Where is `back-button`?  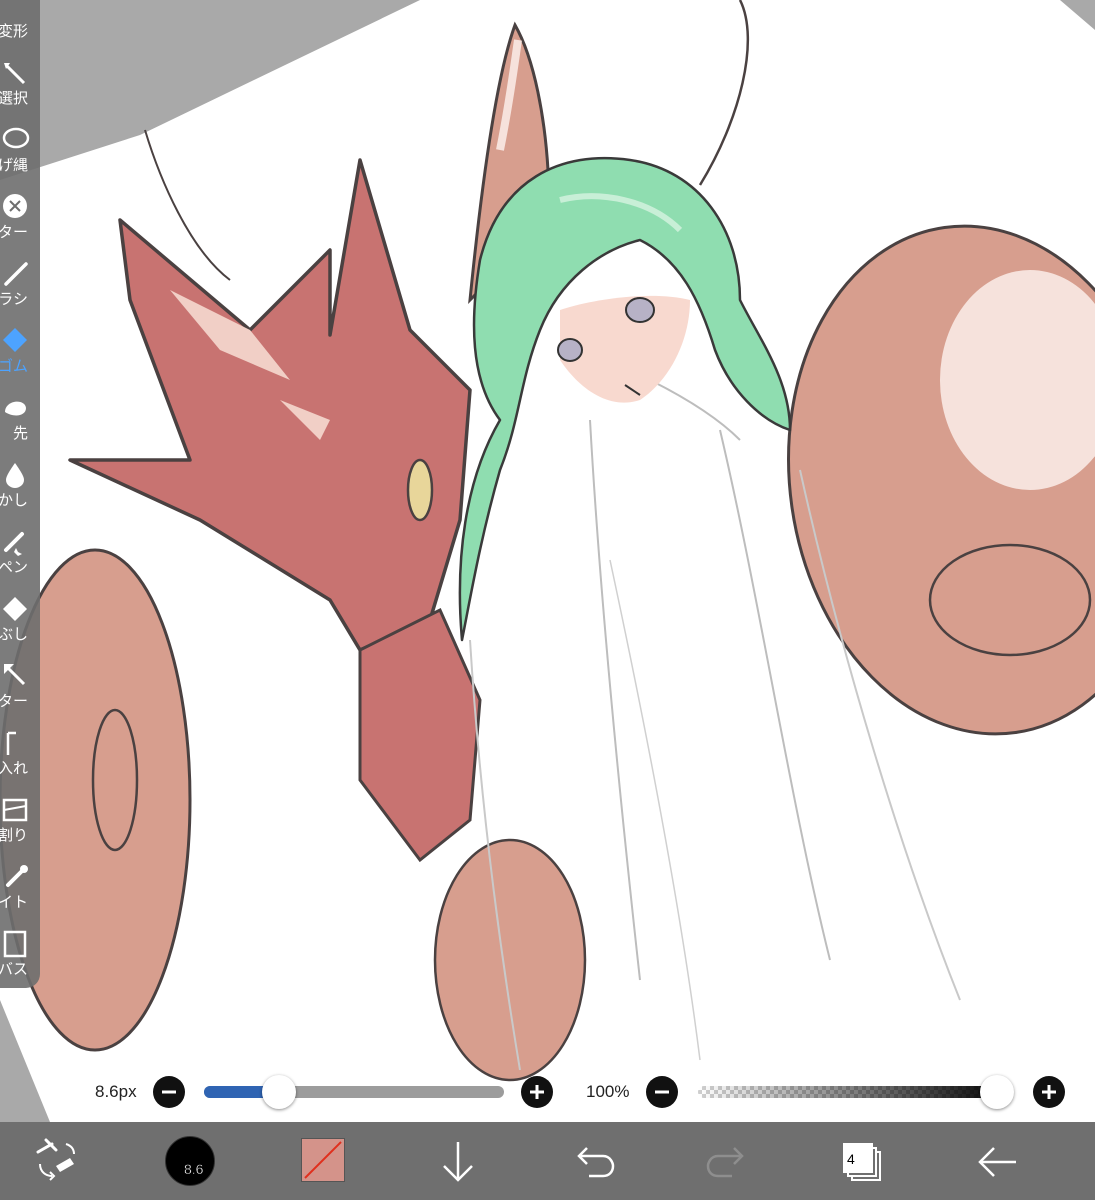 back-button is located at coordinates (998, 1161).